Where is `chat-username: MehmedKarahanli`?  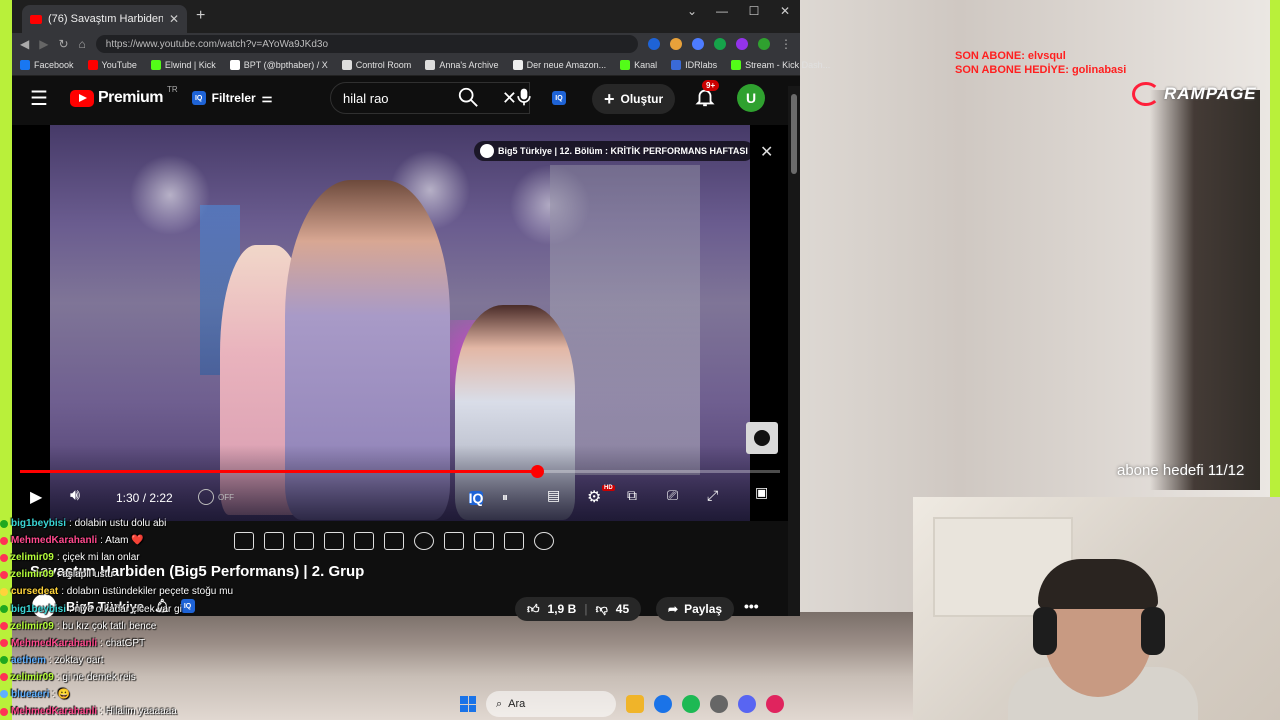 chat-username: MehmedKarahanli is located at coordinates (54, 712).